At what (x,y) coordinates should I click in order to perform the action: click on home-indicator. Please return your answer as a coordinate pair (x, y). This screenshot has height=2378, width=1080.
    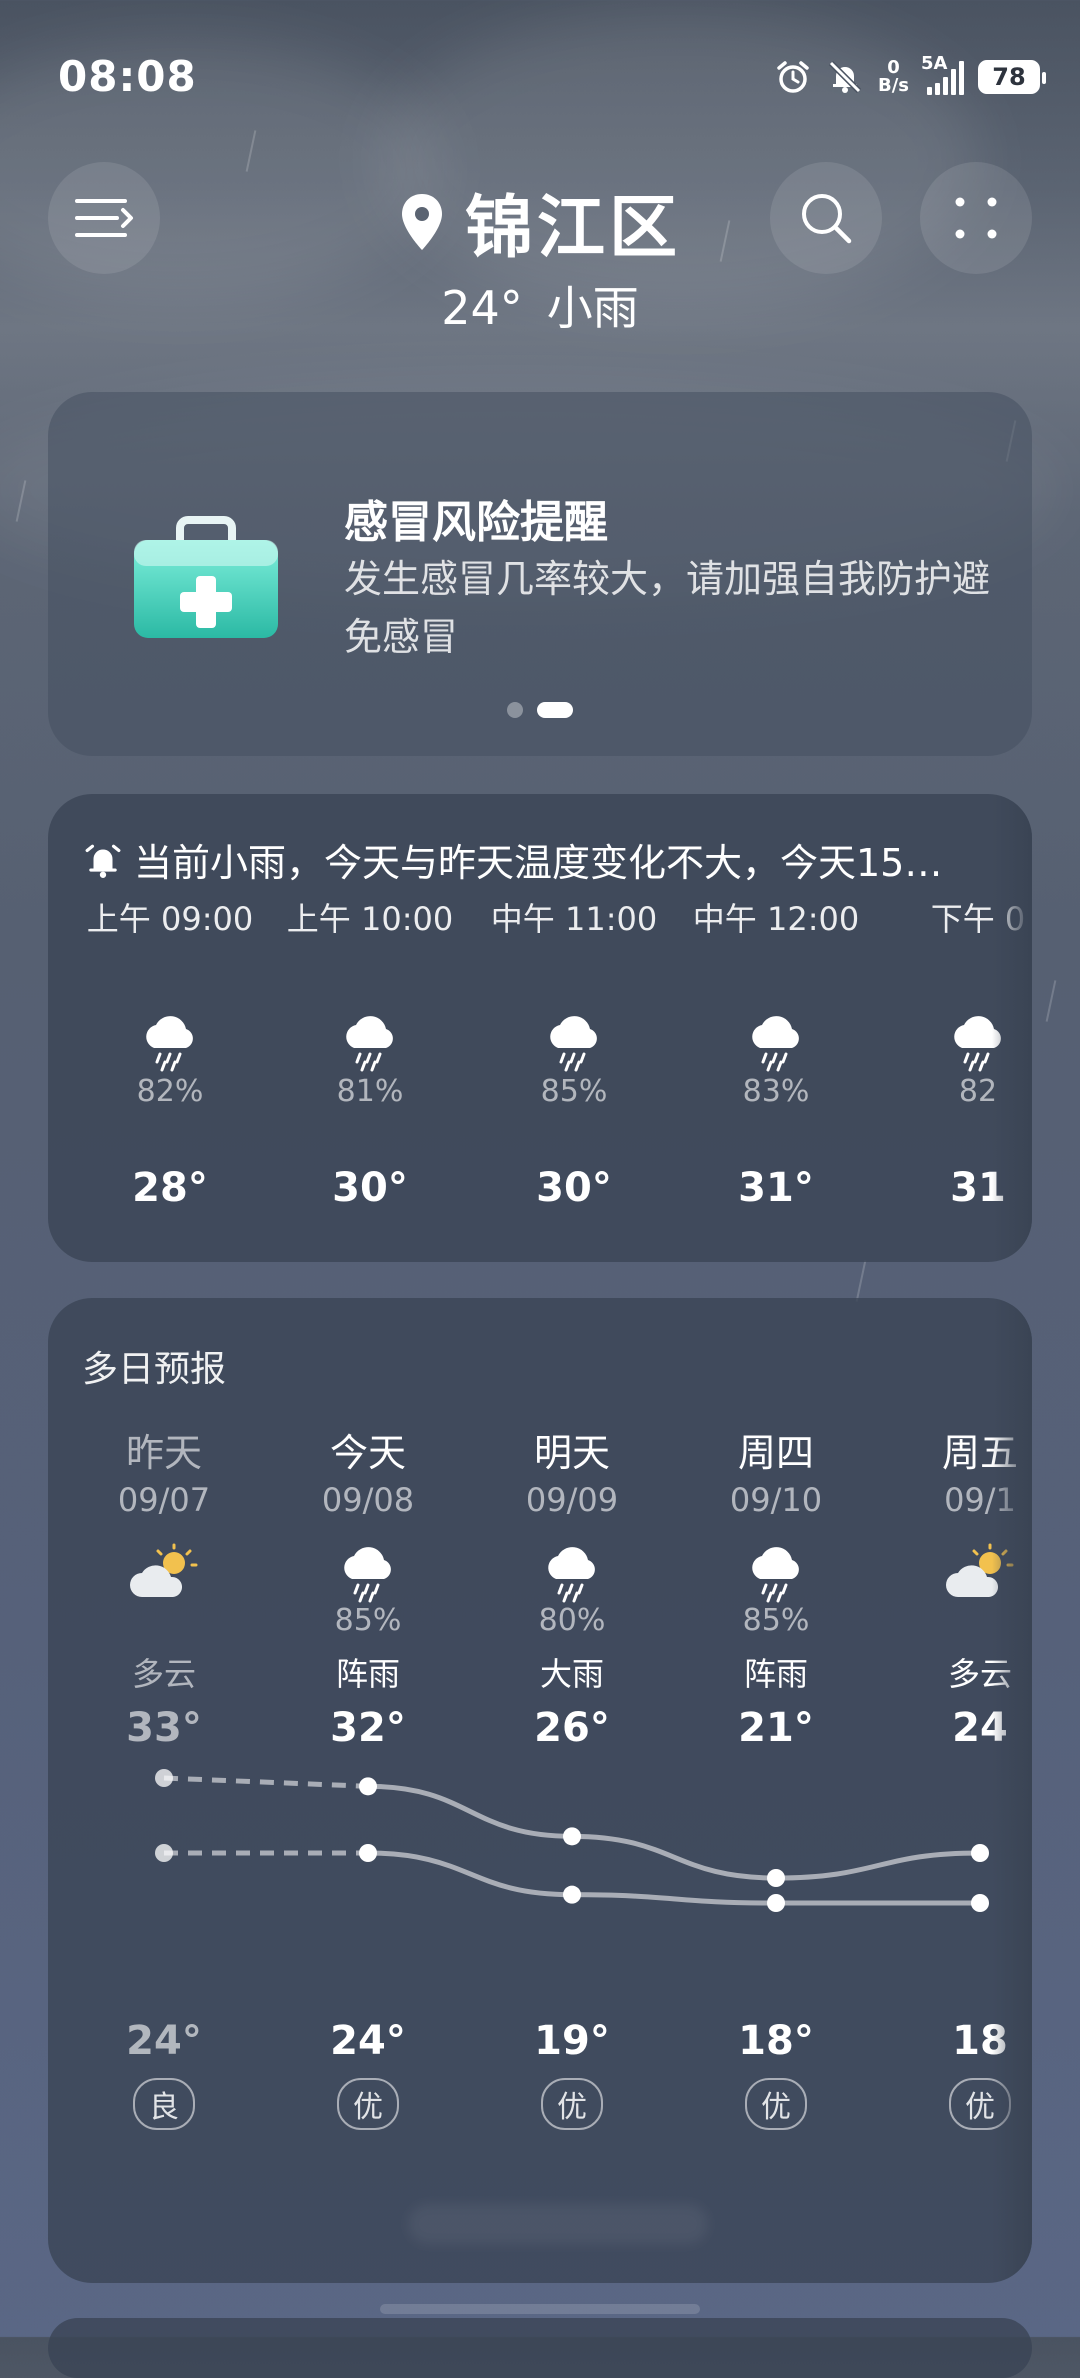
    Looking at the image, I should click on (540, 2309).